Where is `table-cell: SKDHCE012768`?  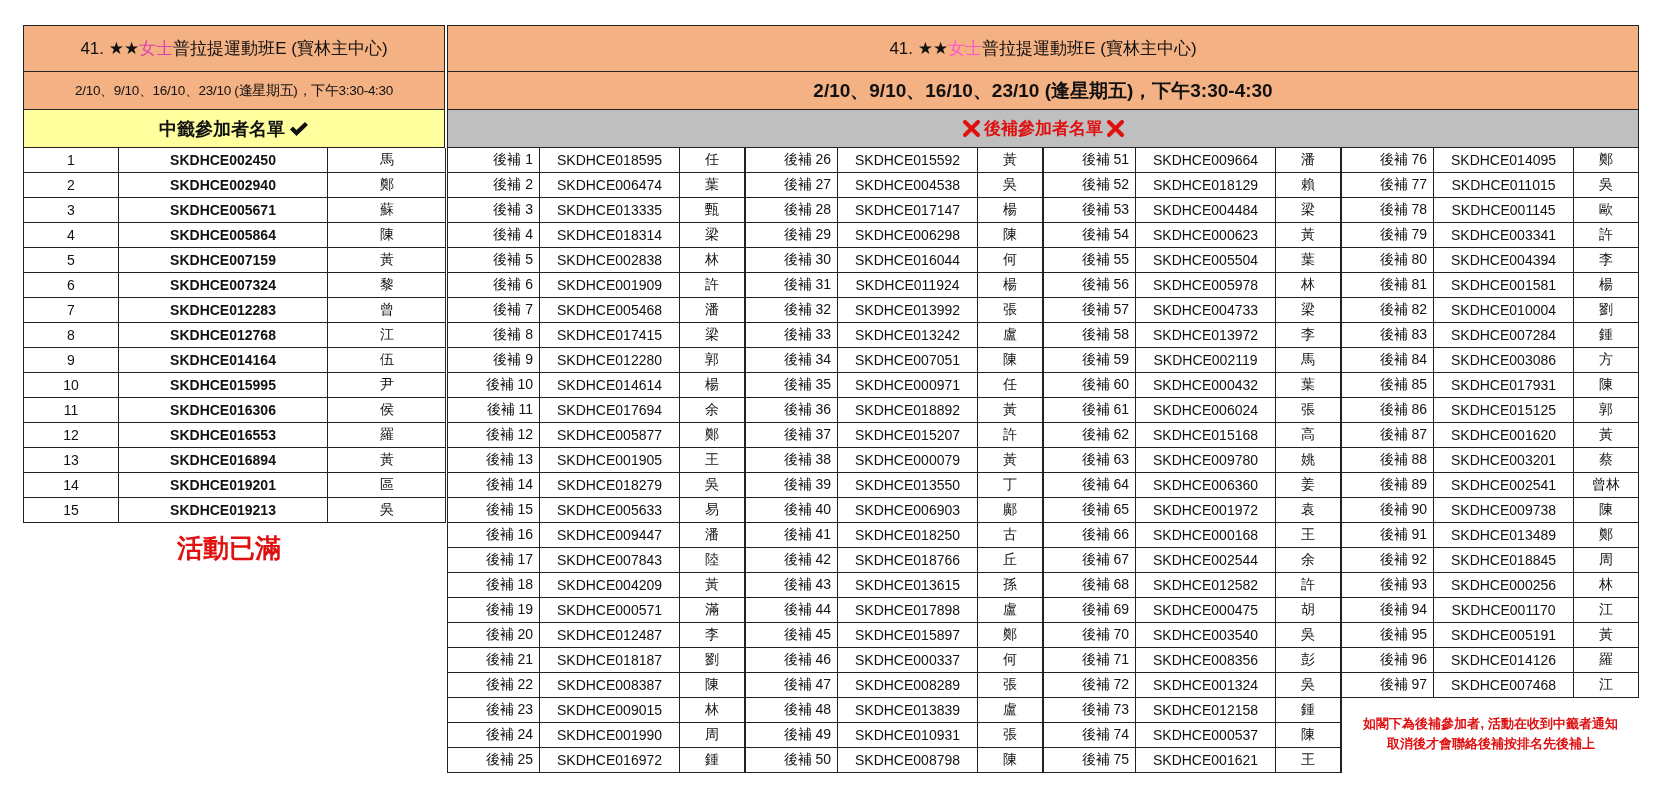 table-cell: SKDHCE012768 is located at coordinates (223, 335).